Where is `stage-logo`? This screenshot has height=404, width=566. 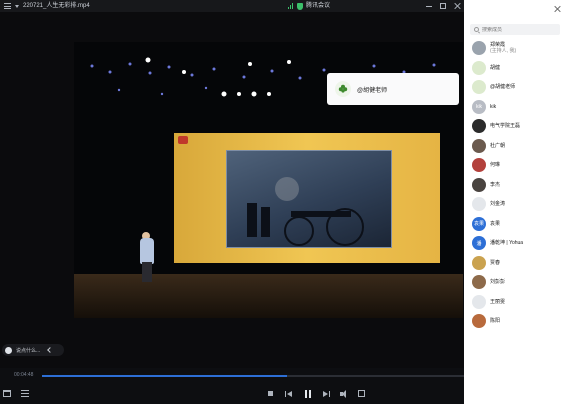
stage-logo is located at coordinates (183, 140).